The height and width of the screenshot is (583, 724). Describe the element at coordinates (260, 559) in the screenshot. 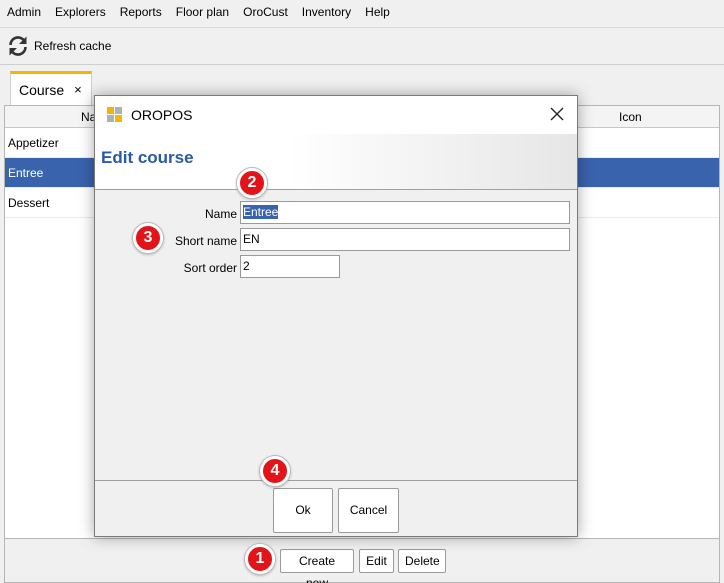

I see `step-badge-1: 1` at that location.